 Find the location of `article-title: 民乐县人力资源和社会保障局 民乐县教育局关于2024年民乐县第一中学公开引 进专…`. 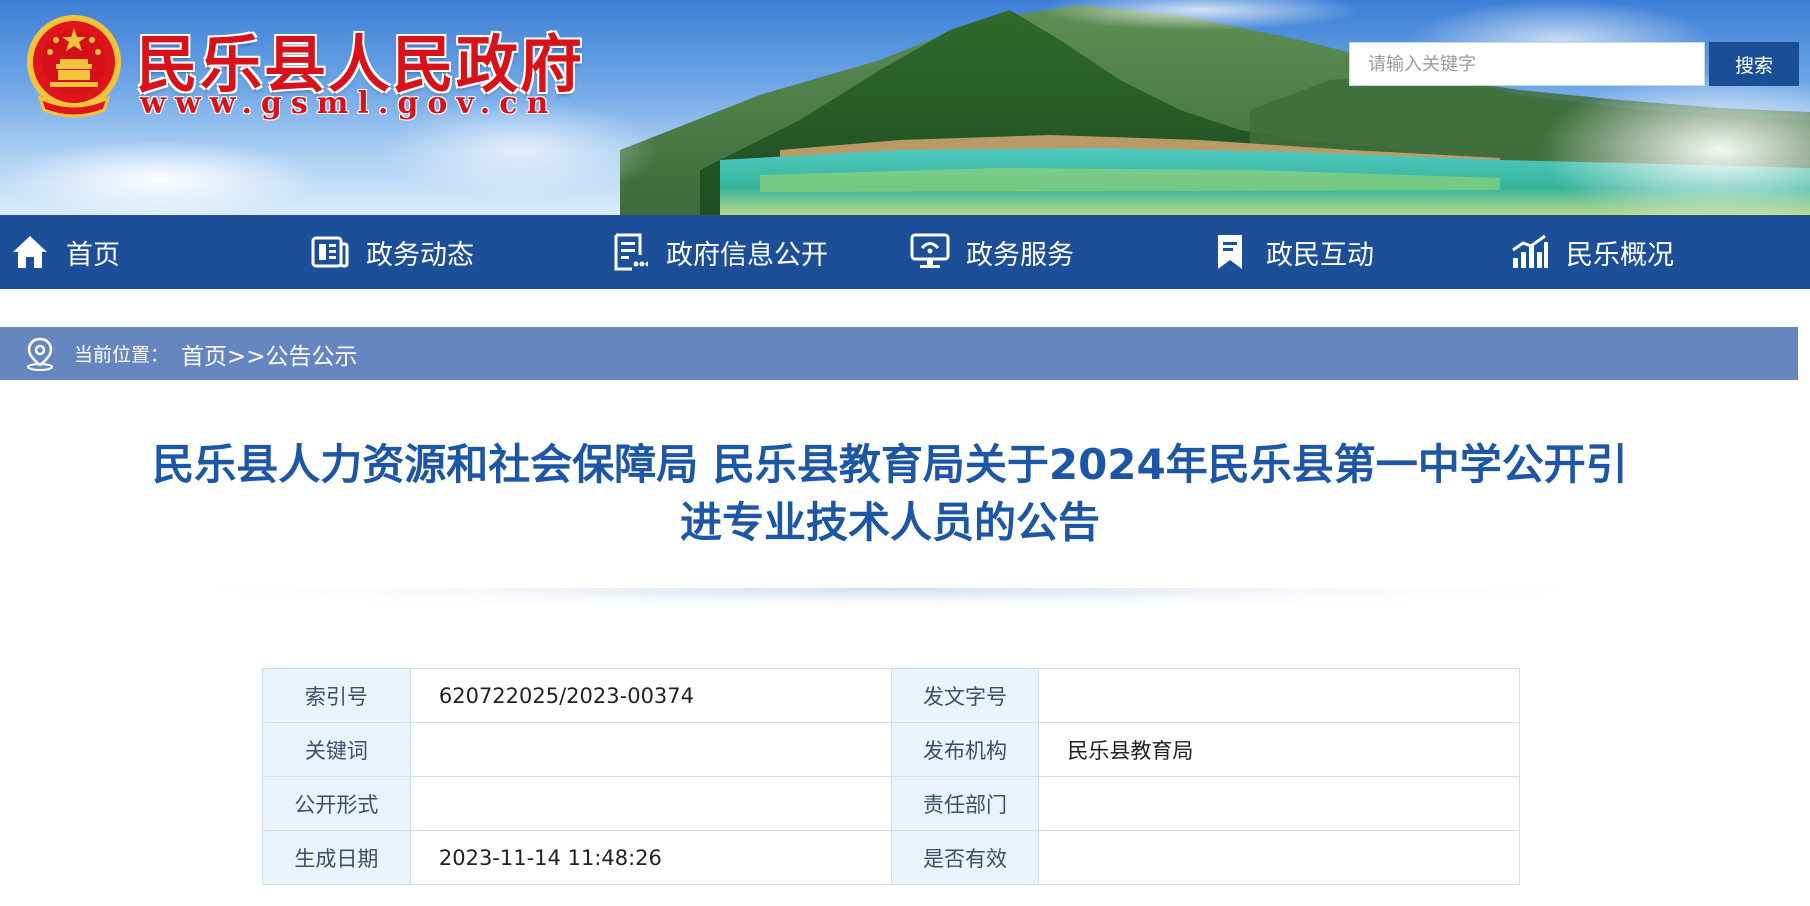

article-title: 民乐县人力资源和社会保障局 民乐县教育局关于2024年民乐县第一中学公开引 进专… is located at coordinates (890, 494).